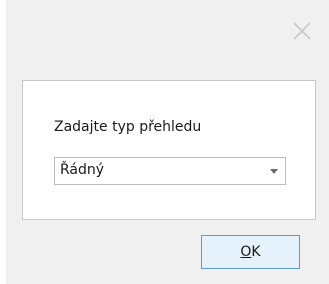 This screenshot has height=284, width=329. I want to click on ok-label-rest: K, so click(256, 252).